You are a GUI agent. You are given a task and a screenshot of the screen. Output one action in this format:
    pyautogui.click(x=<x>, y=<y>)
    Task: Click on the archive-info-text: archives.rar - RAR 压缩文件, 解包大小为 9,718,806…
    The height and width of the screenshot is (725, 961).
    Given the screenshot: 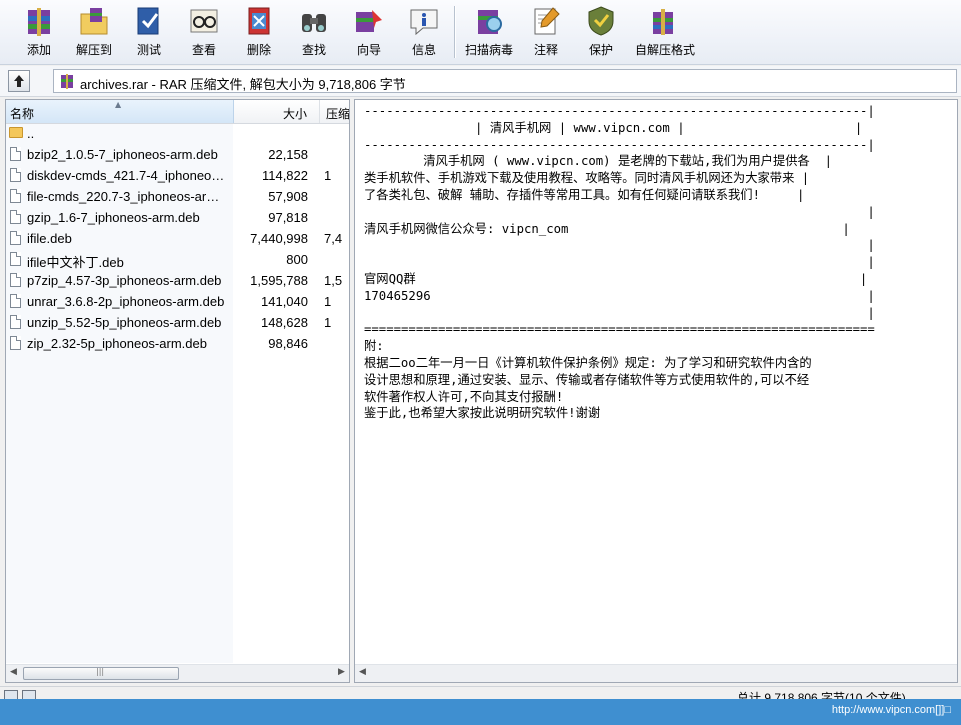 What is the action you would take?
    pyautogui.click(x=243, y=84)
    